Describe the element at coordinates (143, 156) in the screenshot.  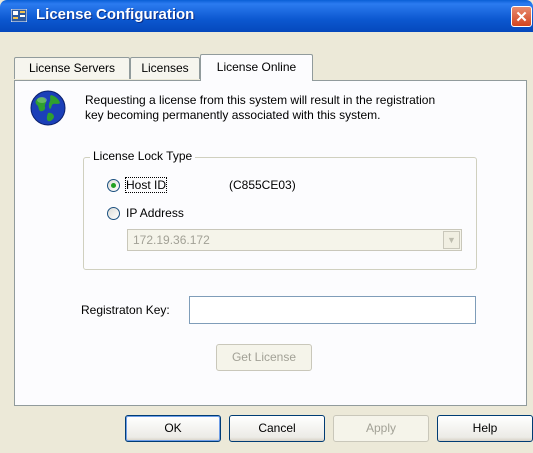
I see `license-lock-type-label: License Lock Type` at that location.